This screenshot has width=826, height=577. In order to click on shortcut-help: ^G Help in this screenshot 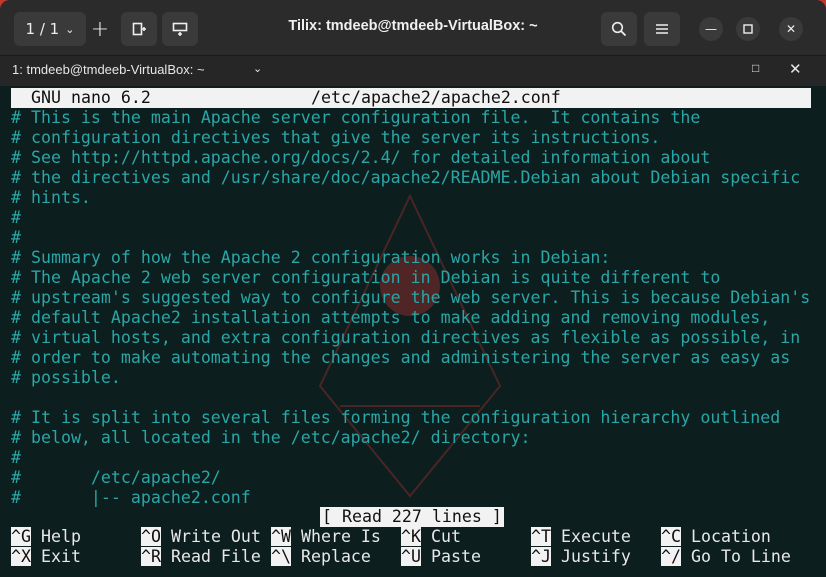, I will do `click(46, 537)`.